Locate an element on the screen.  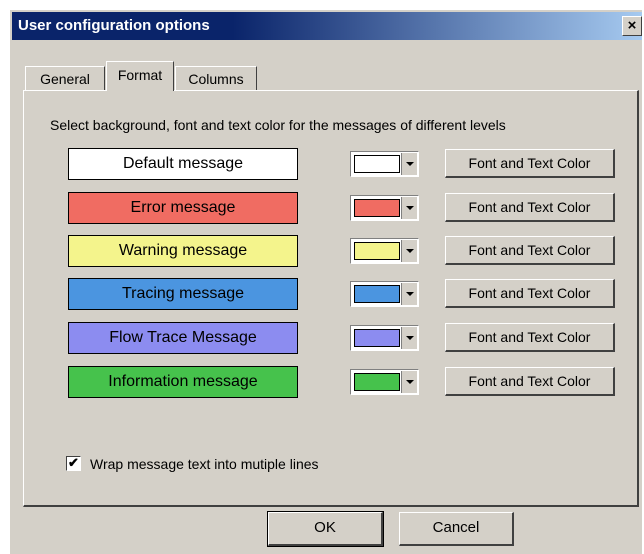
tracing-color-swatch is located at coordinates (377, 294).